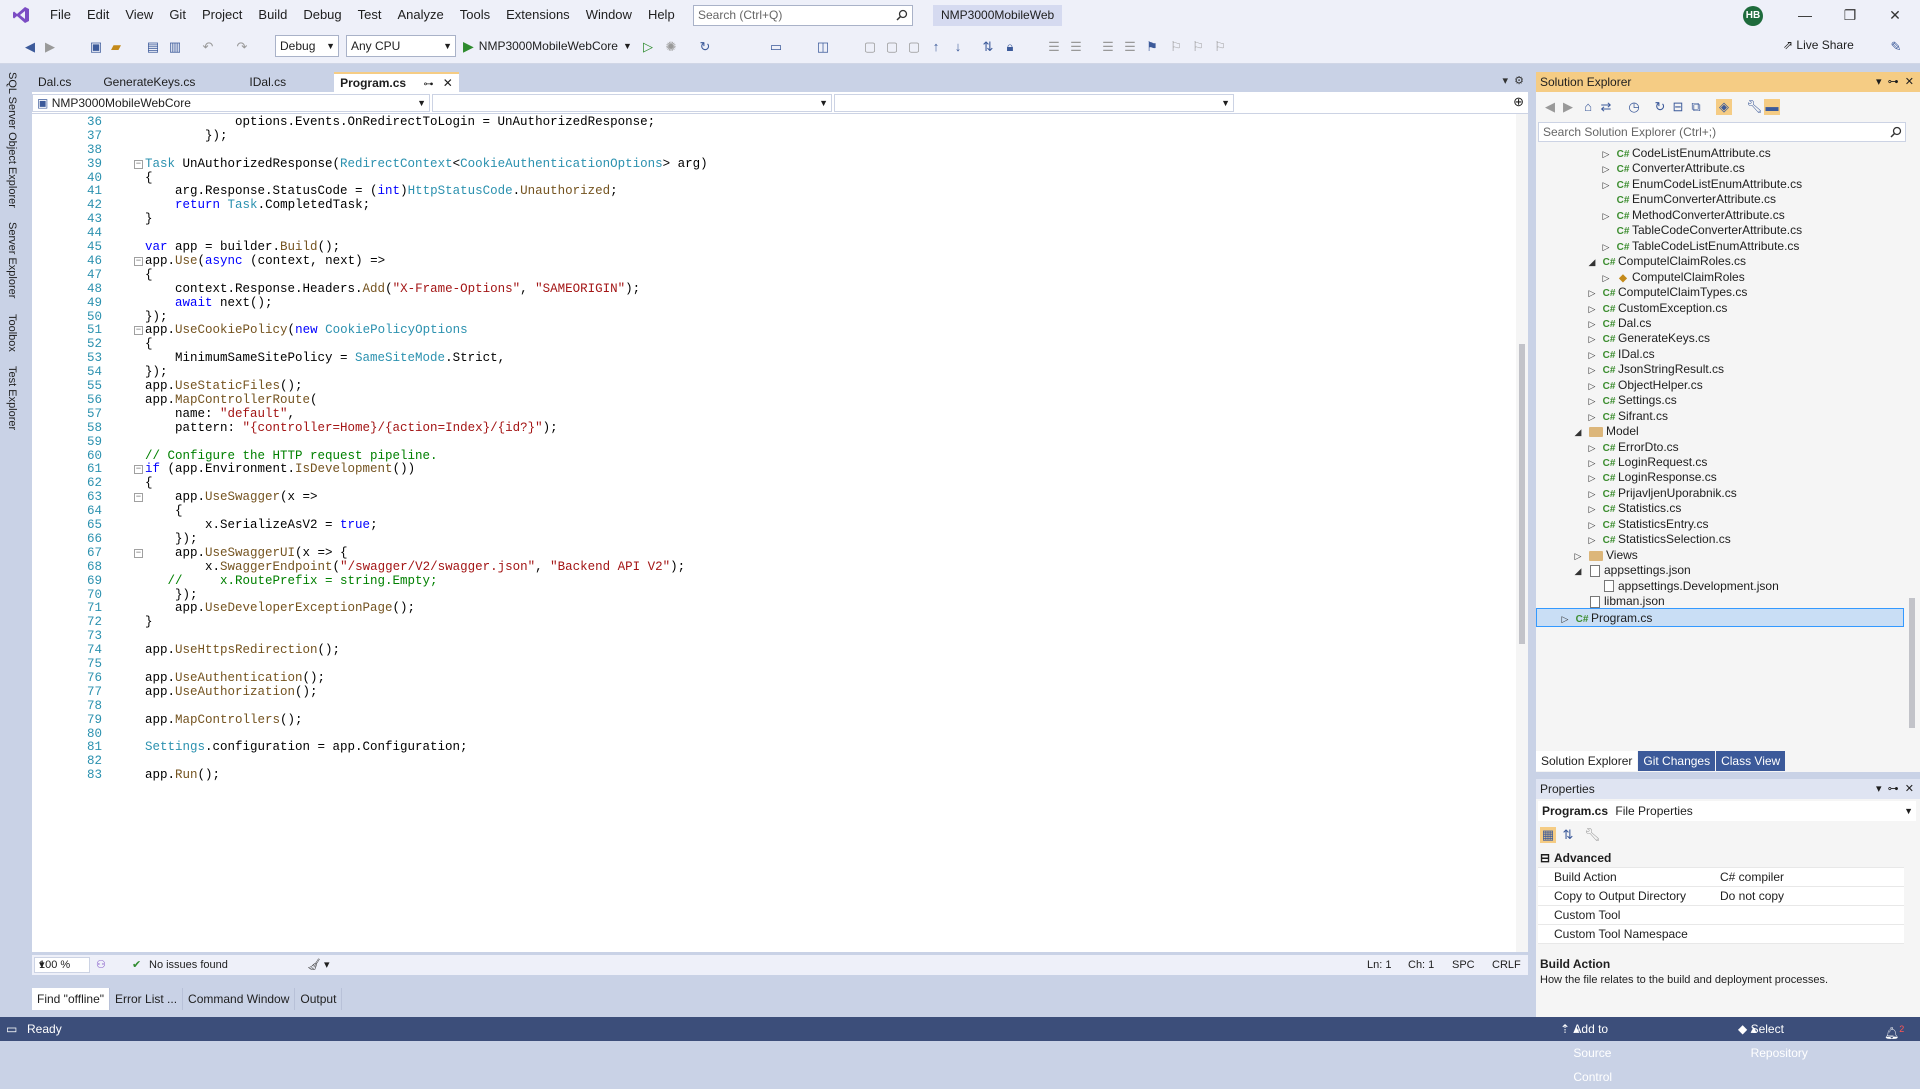 The image size is (1920, 1089). What do you see at coordinates (12, 333) in the screenshot?
I see `toolbox-tab: Toolbox` at bounding box center [12, 333].